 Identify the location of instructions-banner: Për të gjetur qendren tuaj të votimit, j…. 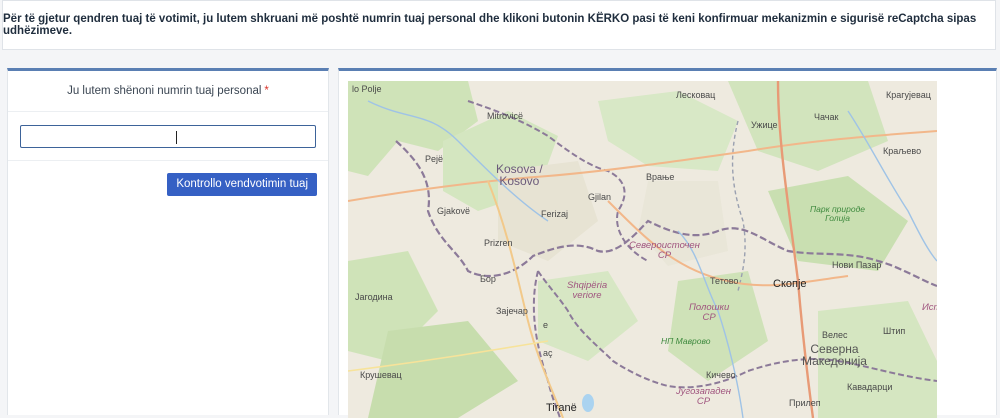
(499, 25).